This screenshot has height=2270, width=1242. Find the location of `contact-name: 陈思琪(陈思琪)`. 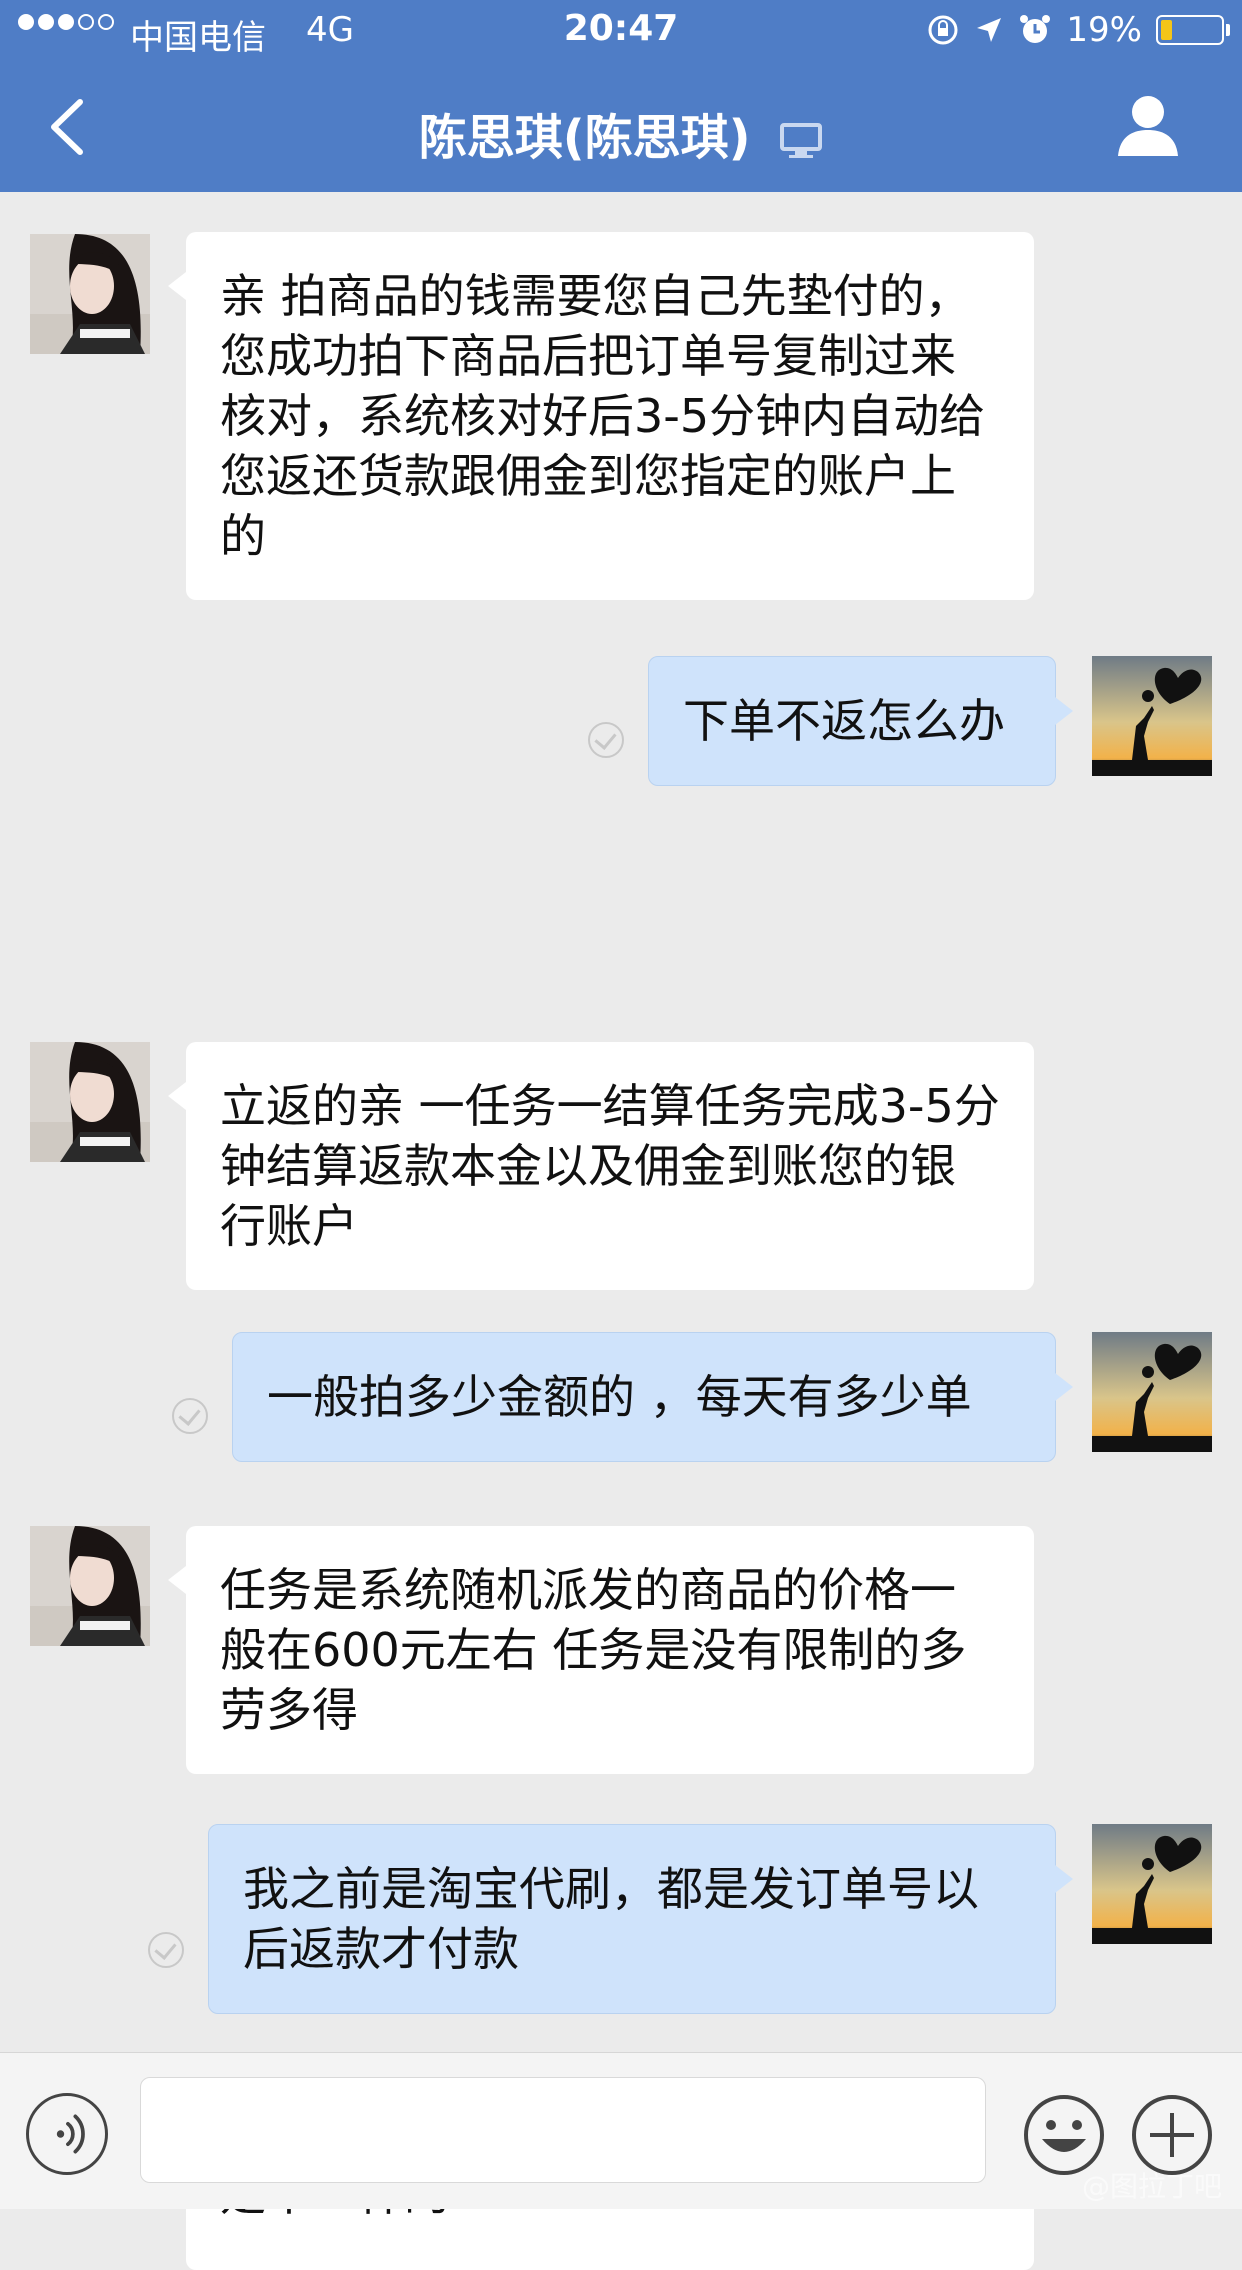

contact-name: 陈思琪(陈思琪) is located at coordinates (584, 138).